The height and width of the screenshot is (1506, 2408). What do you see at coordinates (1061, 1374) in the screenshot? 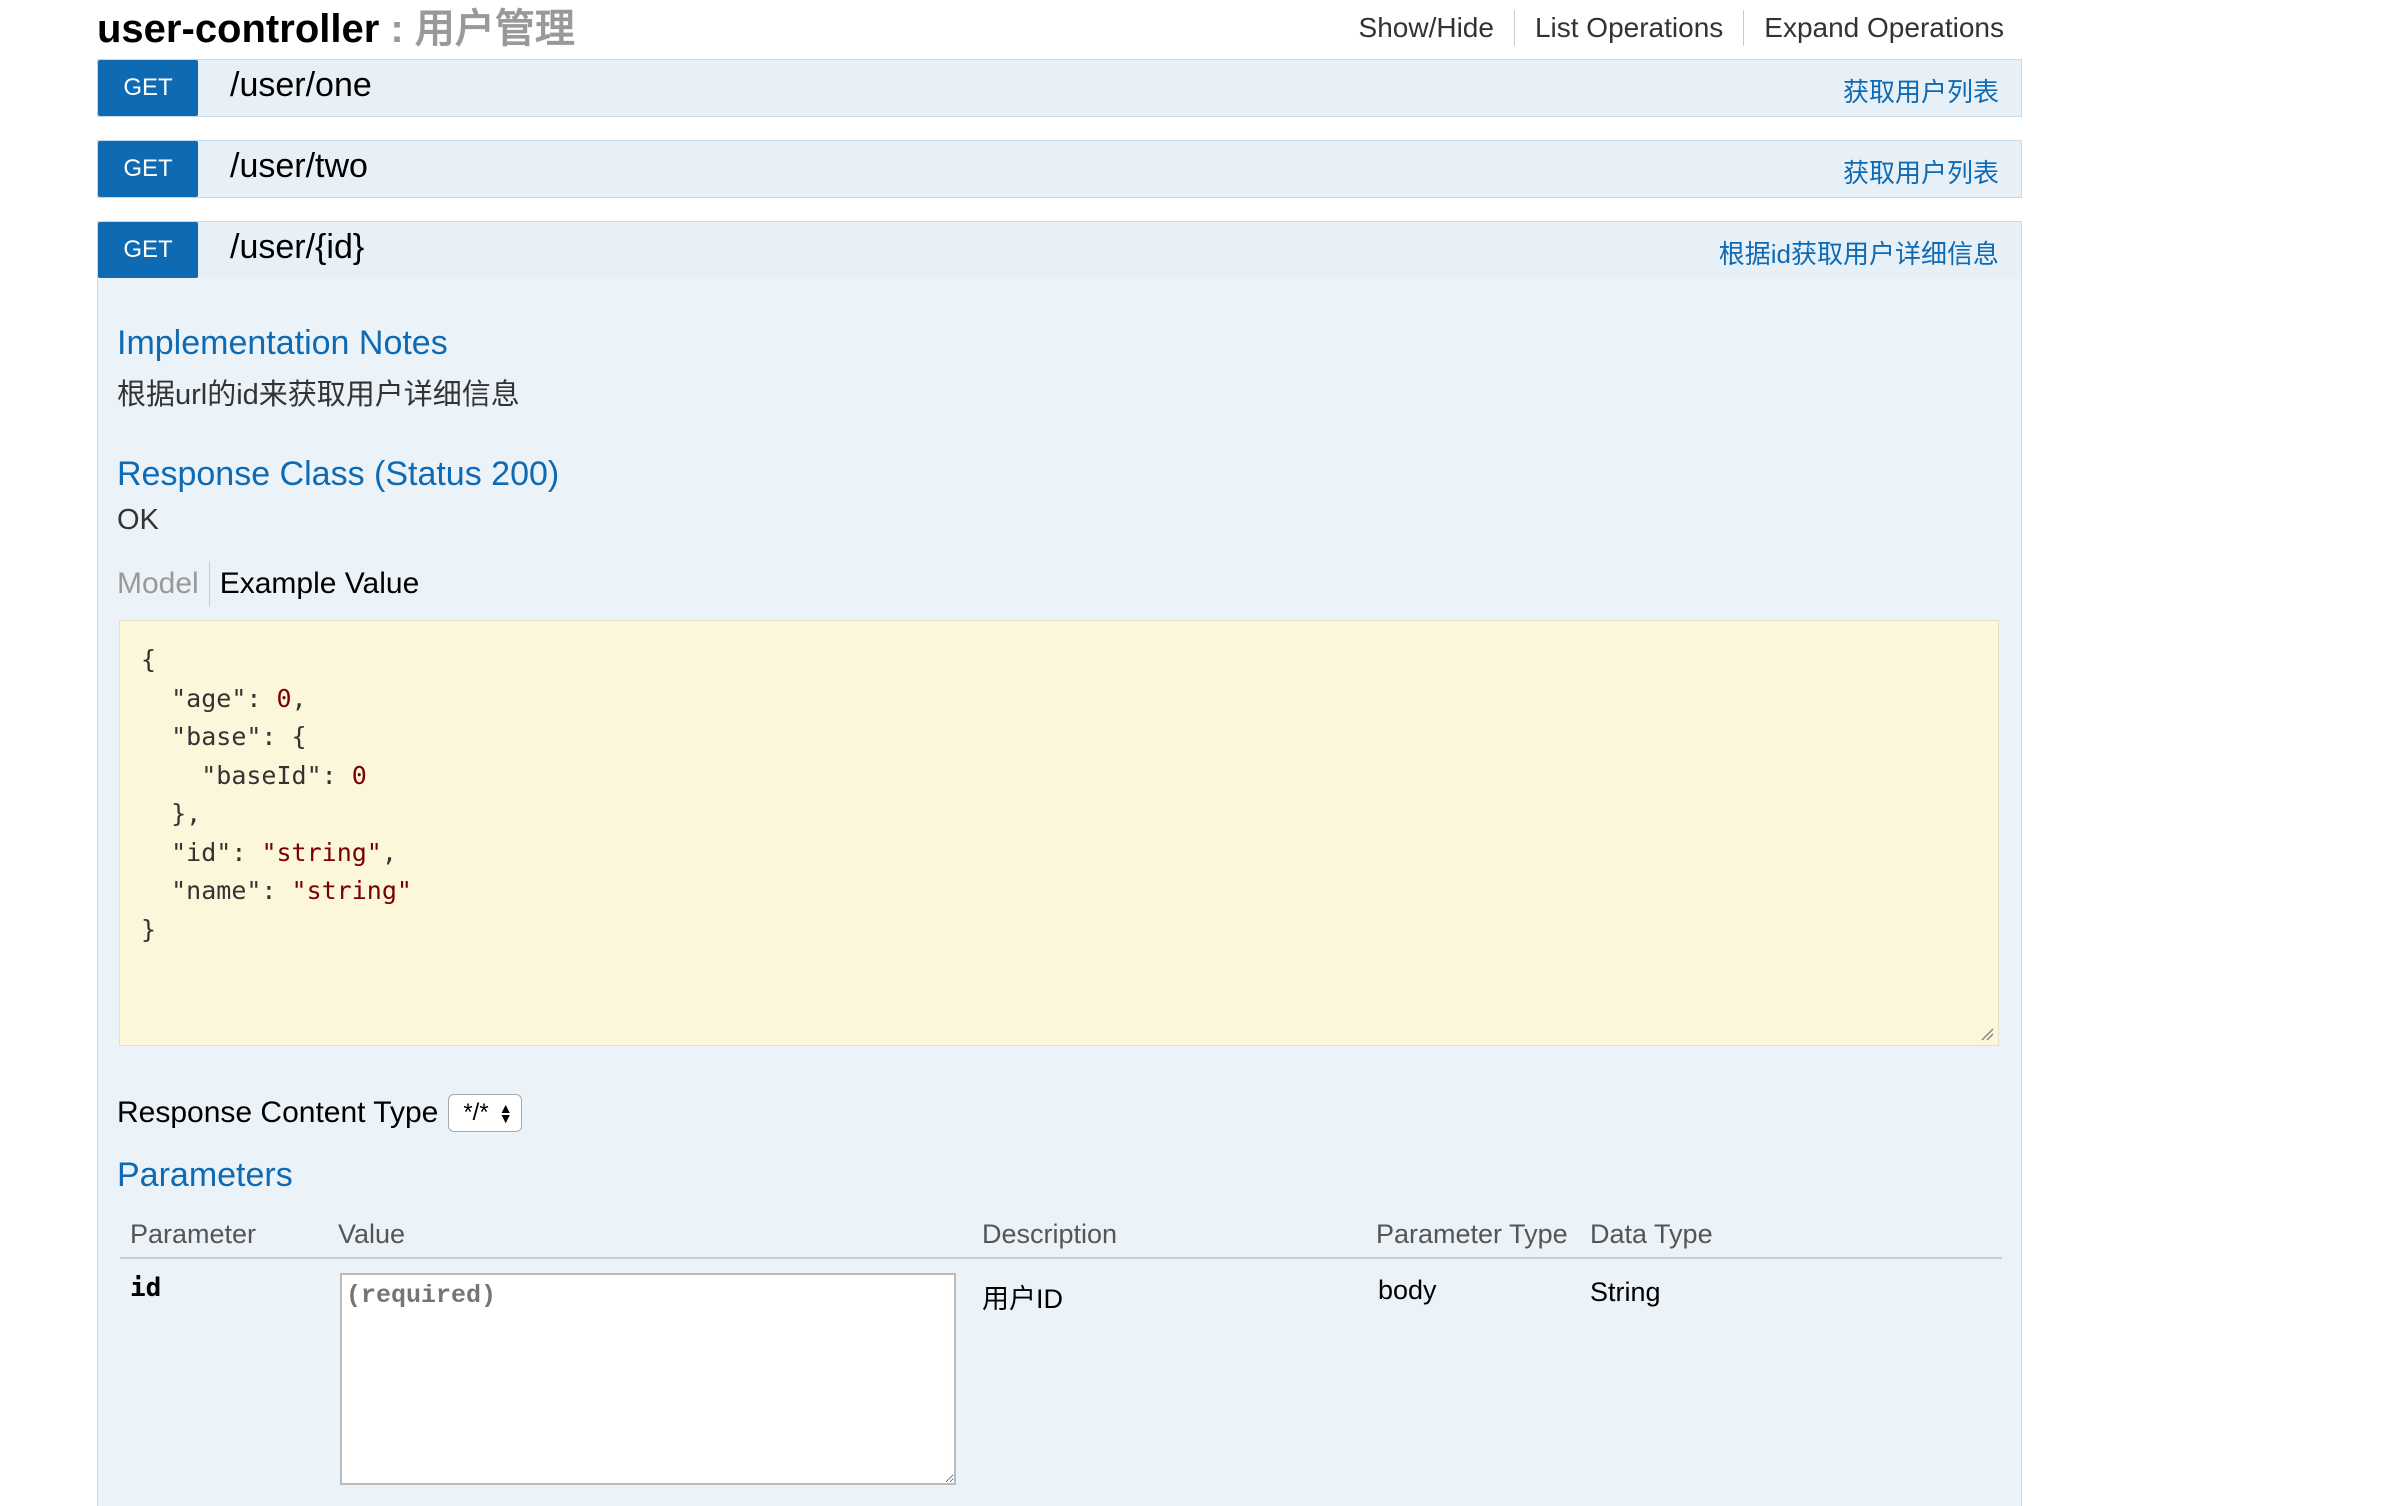
I see `table-row: id 用户ID body String` at bounding box center [1061, 1374].